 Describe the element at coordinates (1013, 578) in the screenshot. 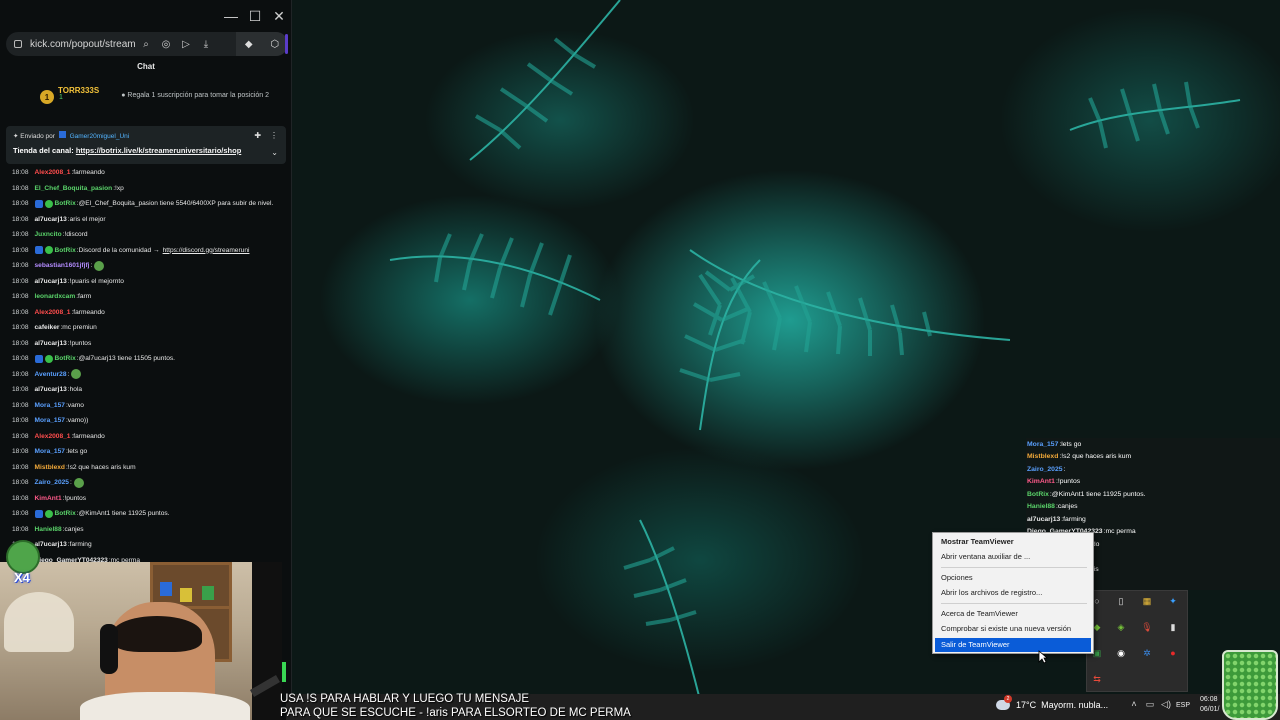

I see `menu-item-options: Opciones` at that location.